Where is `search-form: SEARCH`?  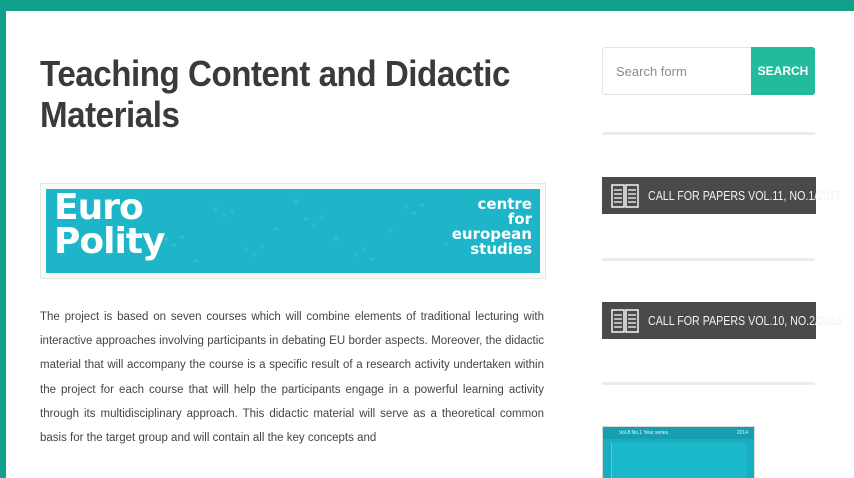 search-form: SEARCH is located at coordinates (708, 71).